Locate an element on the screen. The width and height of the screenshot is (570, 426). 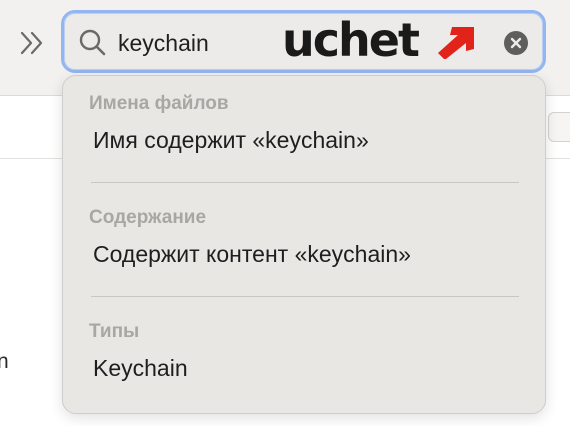
suggestion-content-contains: Содержит контент «keychain» is located at coordinates (252, 254).